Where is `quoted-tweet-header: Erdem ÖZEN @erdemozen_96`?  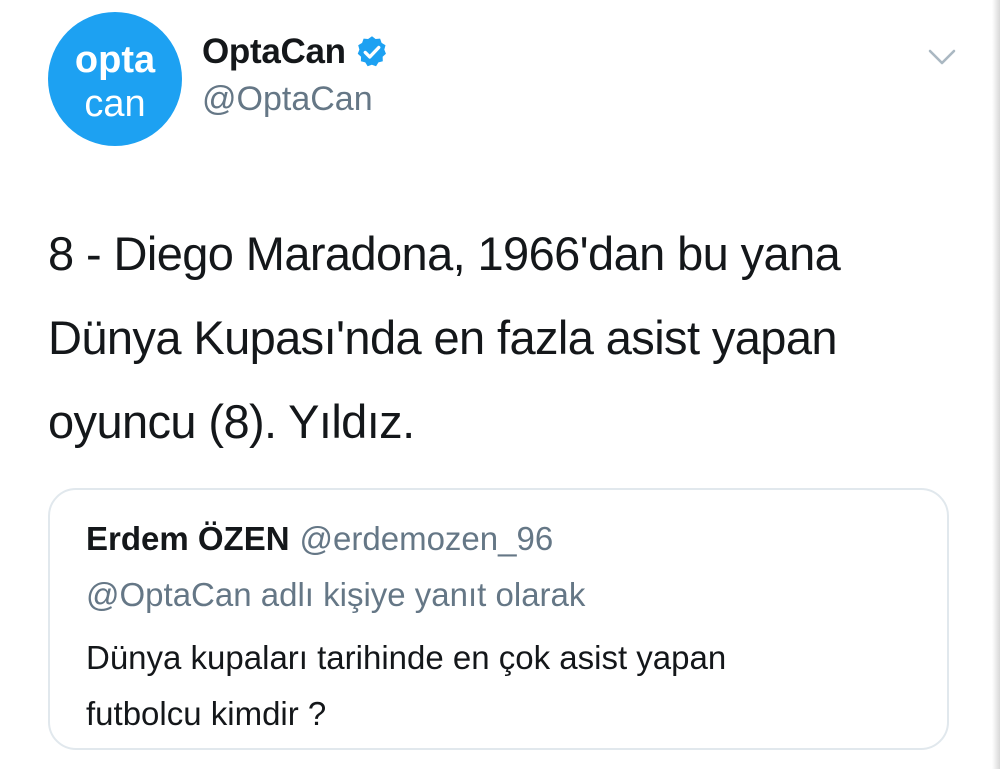 quoted-tweet-header: Erdem ÖZEN @erdemozen_96 is located at coordinates (319, 539).